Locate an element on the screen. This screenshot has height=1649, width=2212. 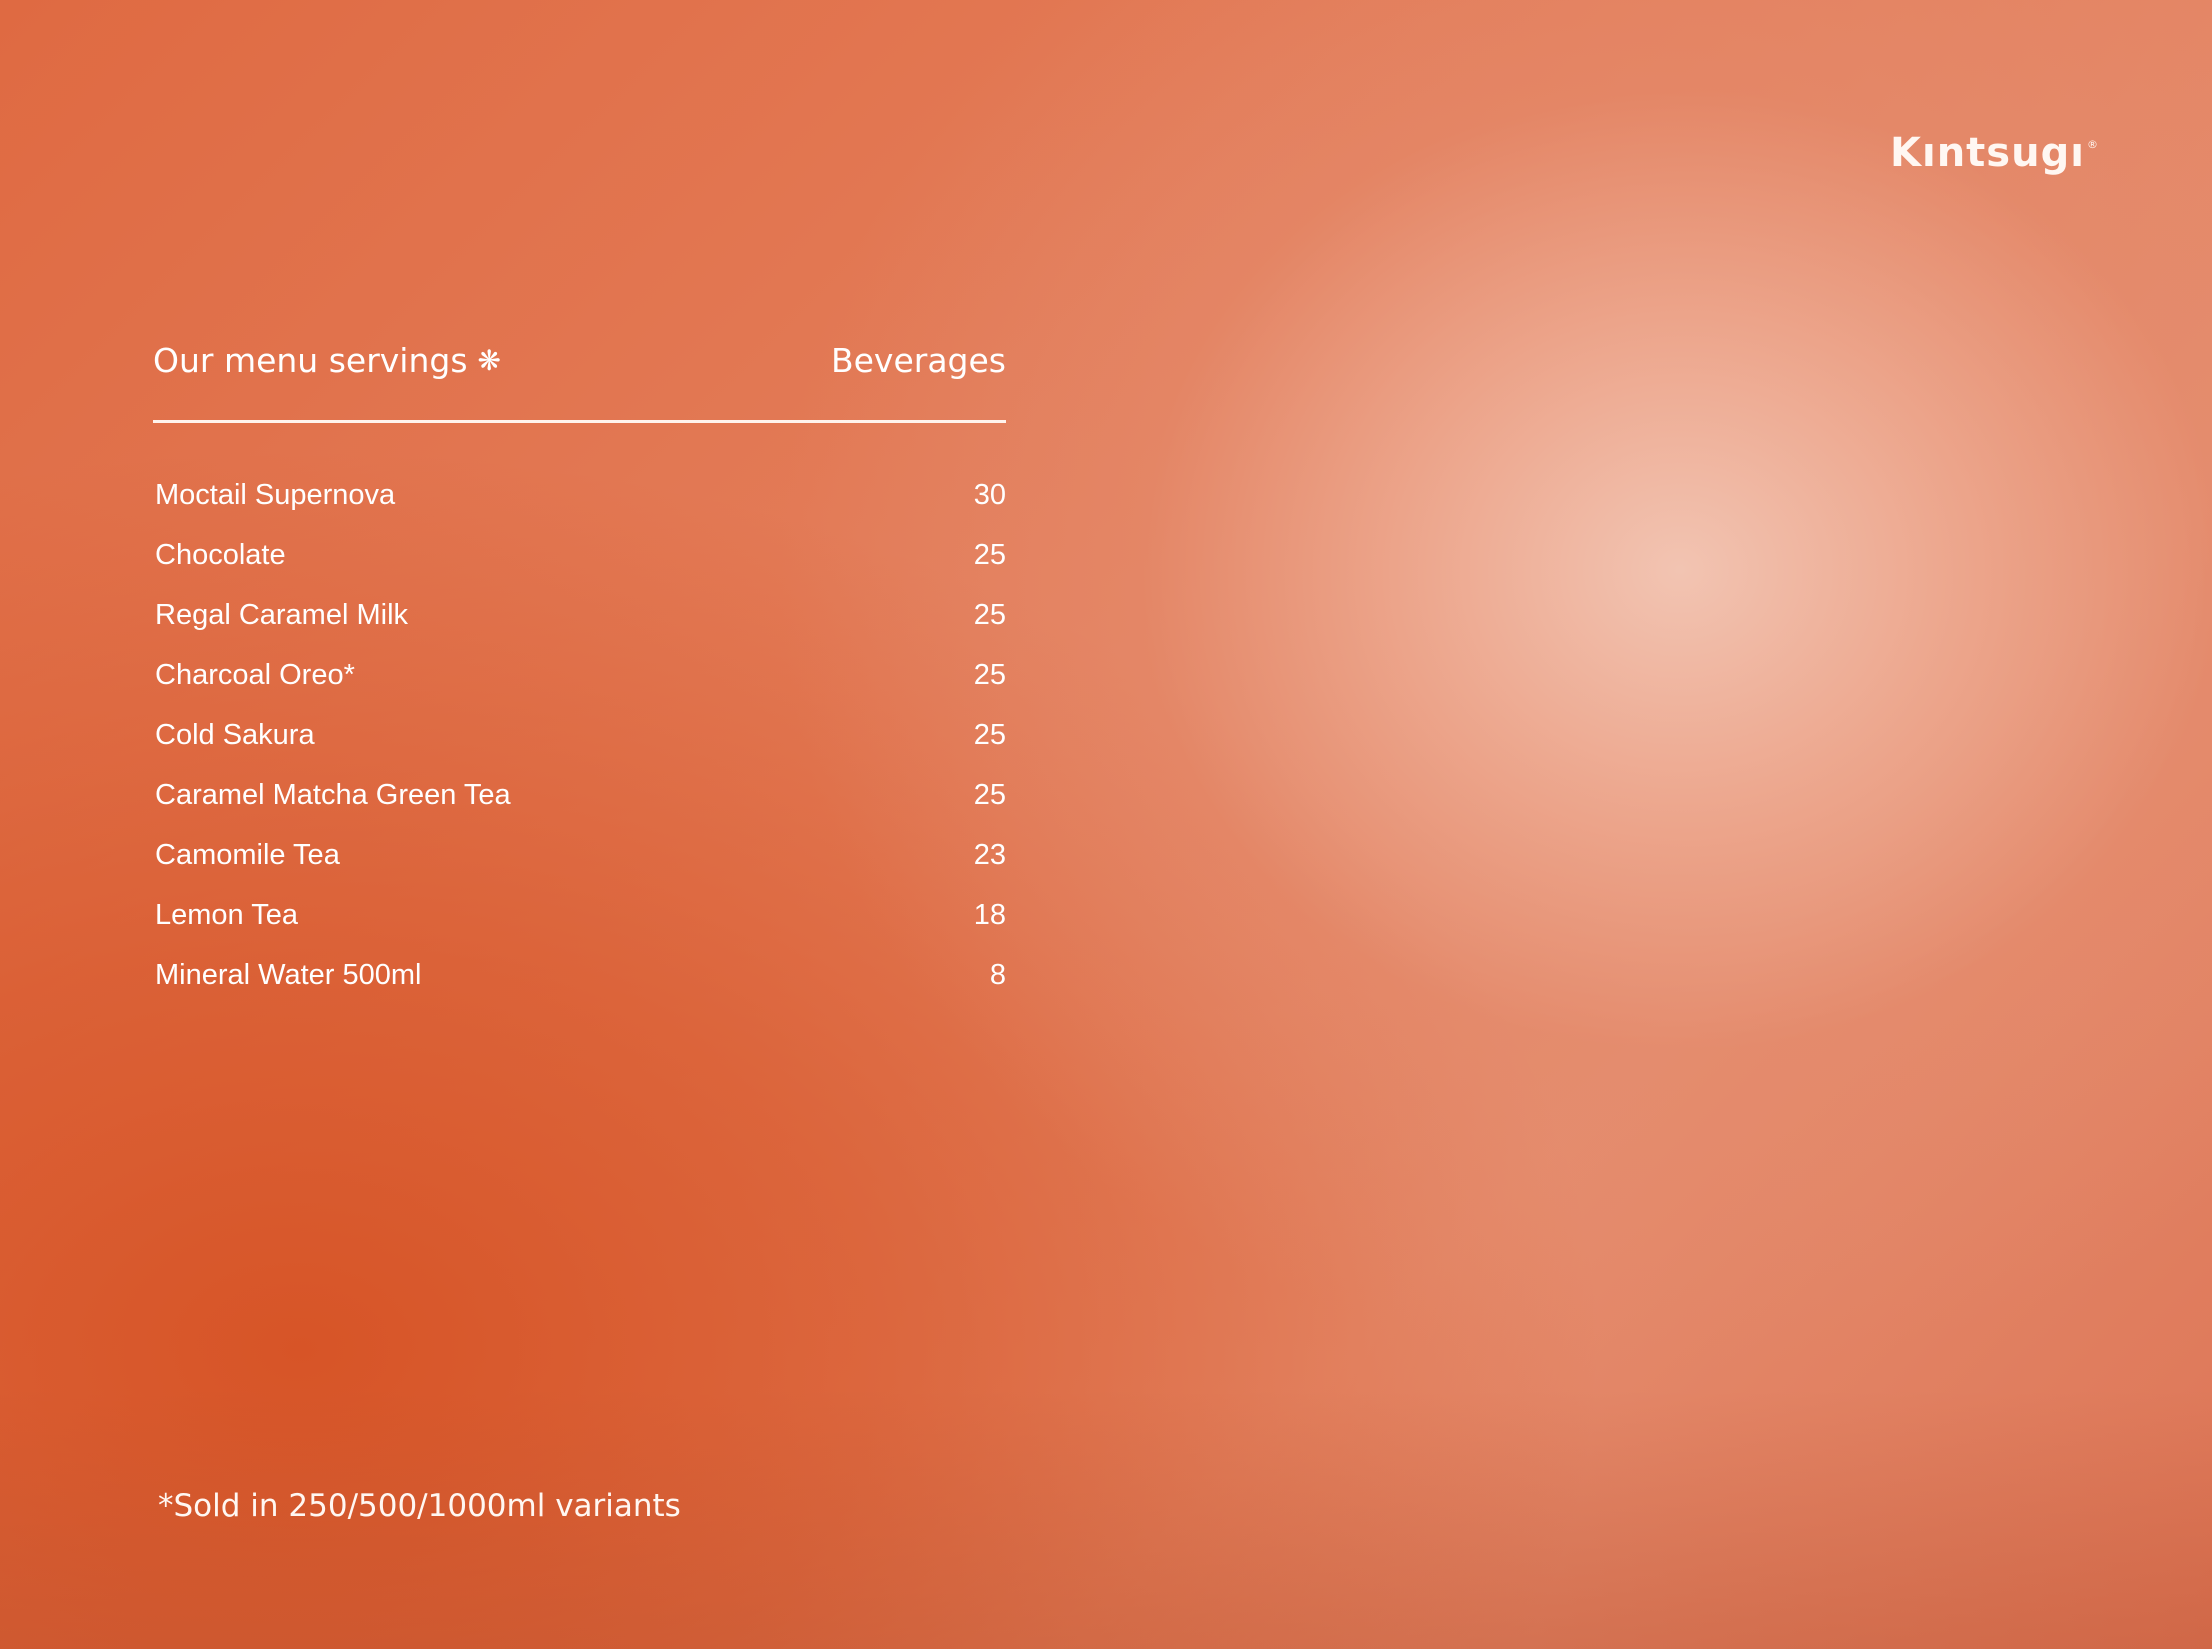
menu-item: Chocolate 25 is located at coordinates (579, 555).